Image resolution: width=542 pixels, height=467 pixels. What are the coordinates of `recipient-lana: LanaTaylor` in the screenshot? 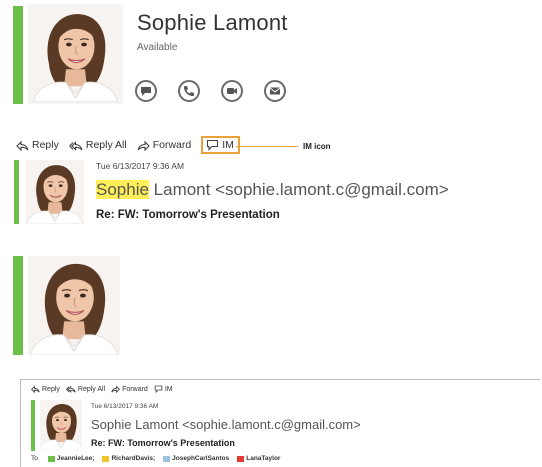 It's located at (258, 458).